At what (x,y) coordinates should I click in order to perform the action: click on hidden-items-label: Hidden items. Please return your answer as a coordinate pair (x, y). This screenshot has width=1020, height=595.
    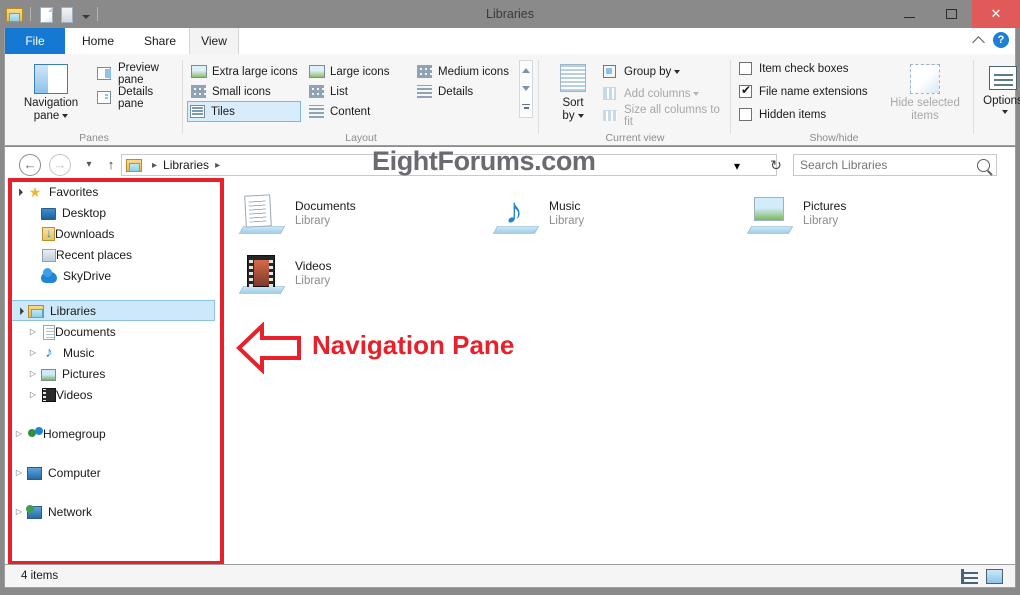
    Looking at the image, I should click on (793, 114).